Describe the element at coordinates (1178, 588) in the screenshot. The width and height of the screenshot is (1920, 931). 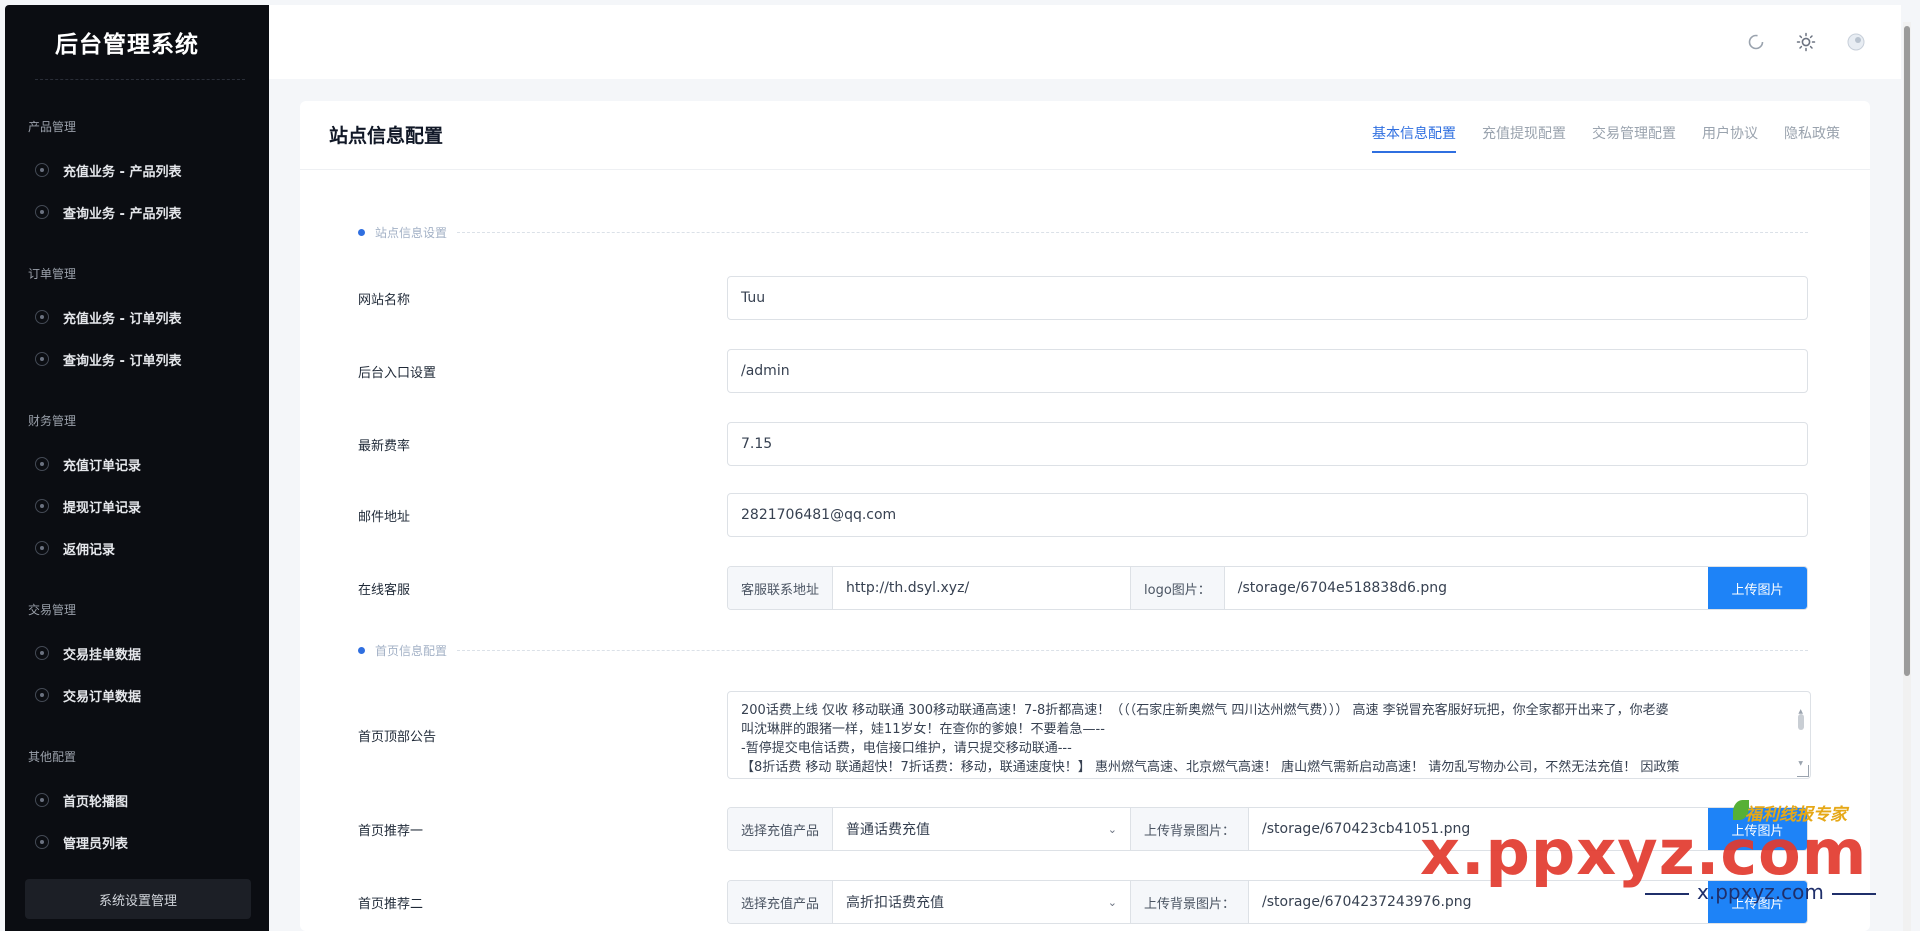
I see `logo-addon: logo图片：` at that location.